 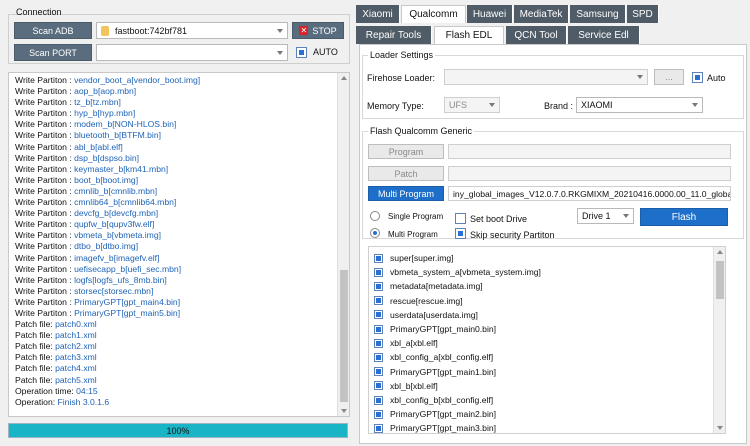 I want to click on loader-auto-checkbox, so click(x=697, y=77).